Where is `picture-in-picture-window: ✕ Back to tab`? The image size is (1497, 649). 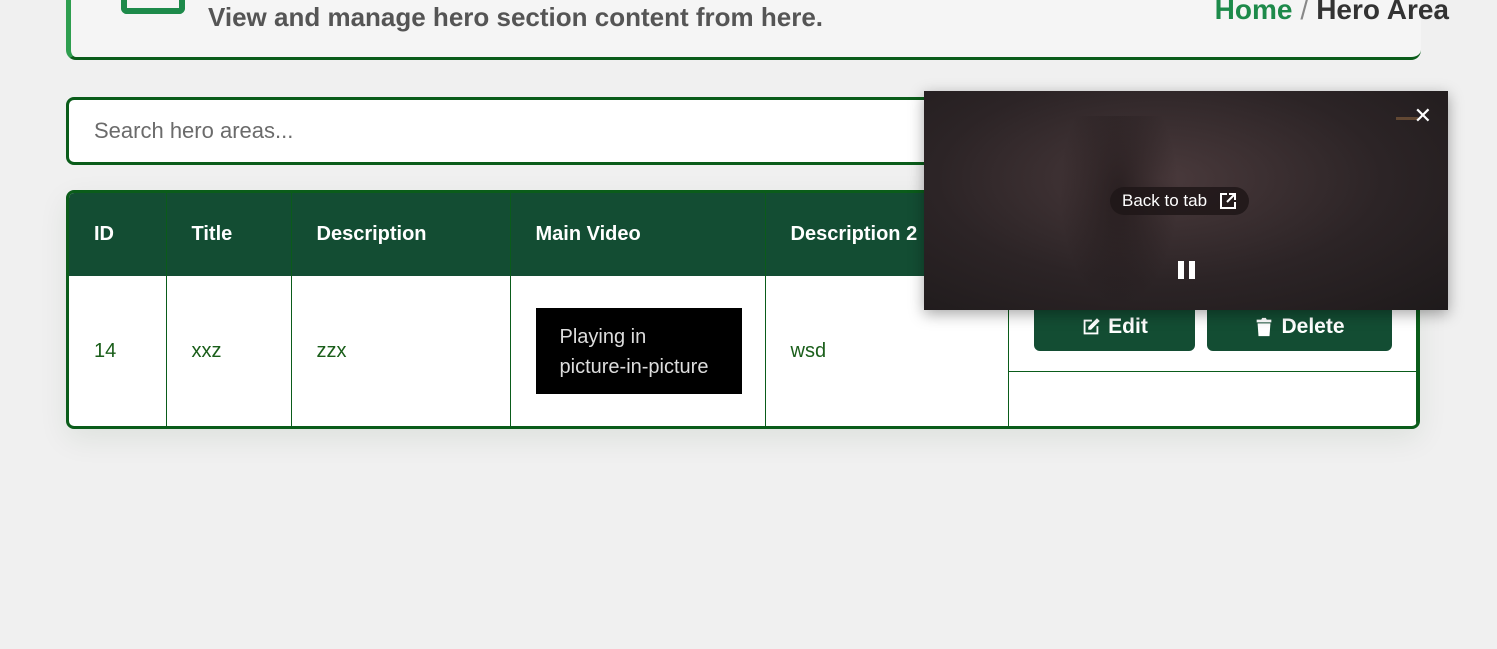 picture-in-picture-window: ✕ Back to tab is located at coordinates (1186, 200).